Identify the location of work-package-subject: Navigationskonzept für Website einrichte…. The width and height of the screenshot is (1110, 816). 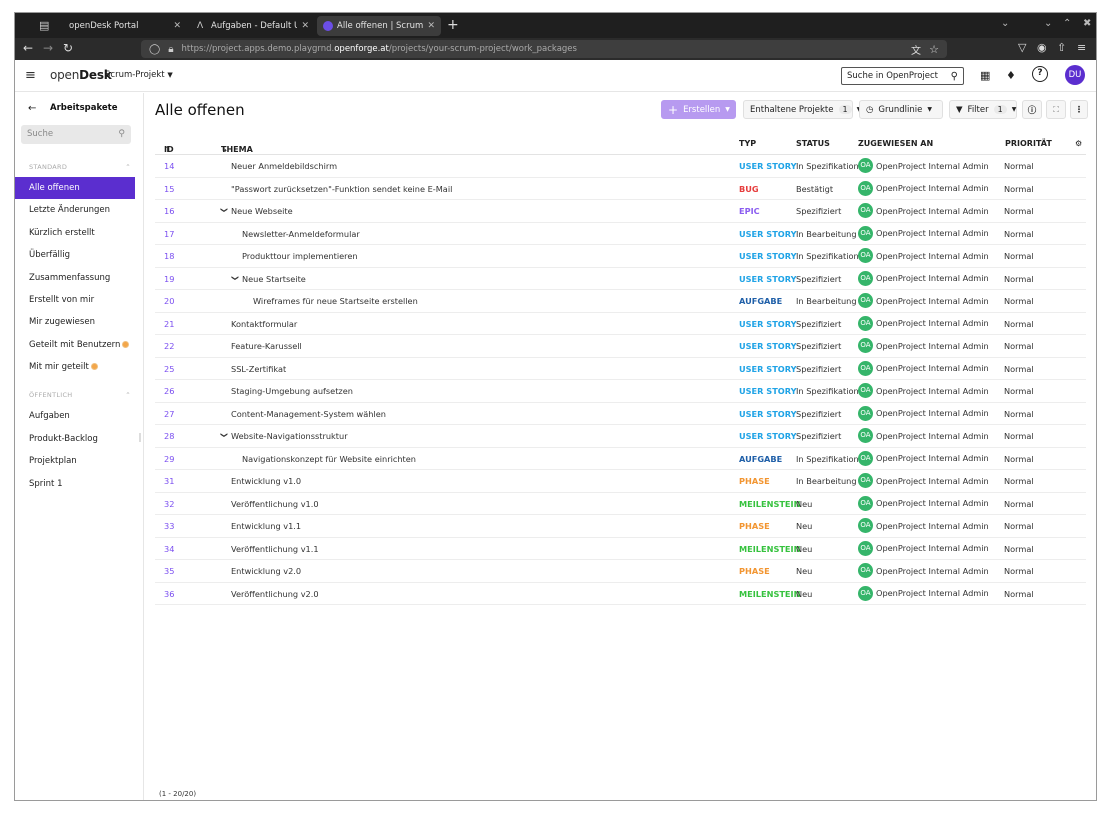
(329, 459).